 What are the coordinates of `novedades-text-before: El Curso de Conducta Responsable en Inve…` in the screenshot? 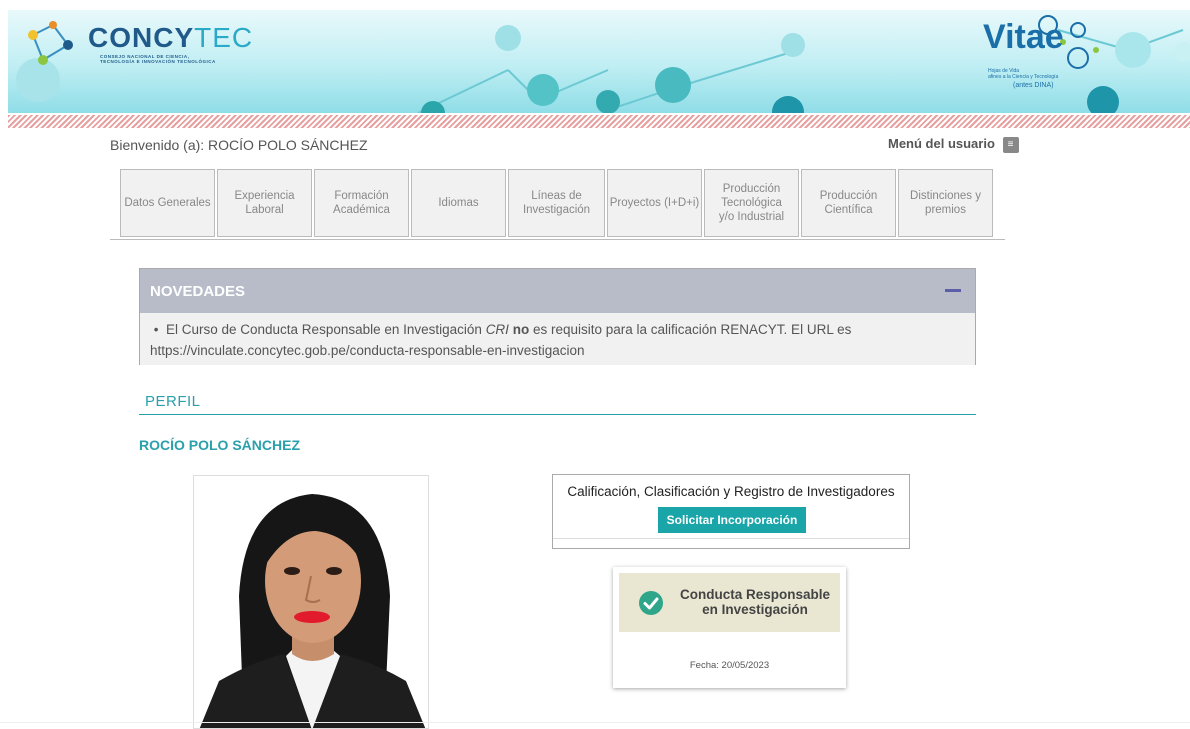 It's located at (325, 329).